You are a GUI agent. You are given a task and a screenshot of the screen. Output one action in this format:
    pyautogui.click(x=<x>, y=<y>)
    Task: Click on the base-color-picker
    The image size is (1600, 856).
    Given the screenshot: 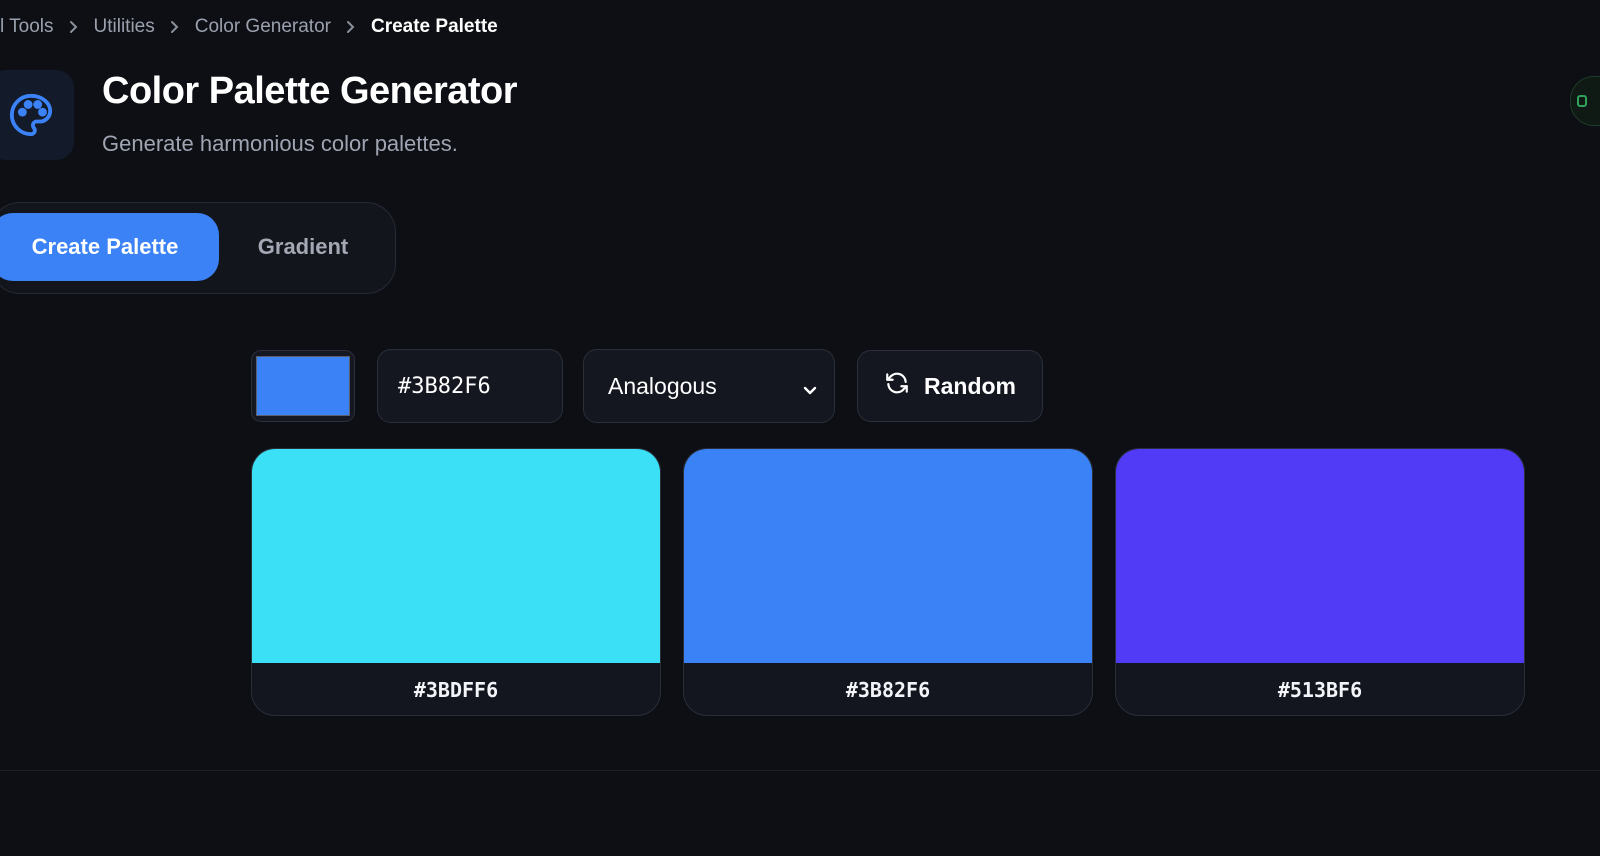 What is the action you would take?
    pyautogui.click(x=303, y=386)
    